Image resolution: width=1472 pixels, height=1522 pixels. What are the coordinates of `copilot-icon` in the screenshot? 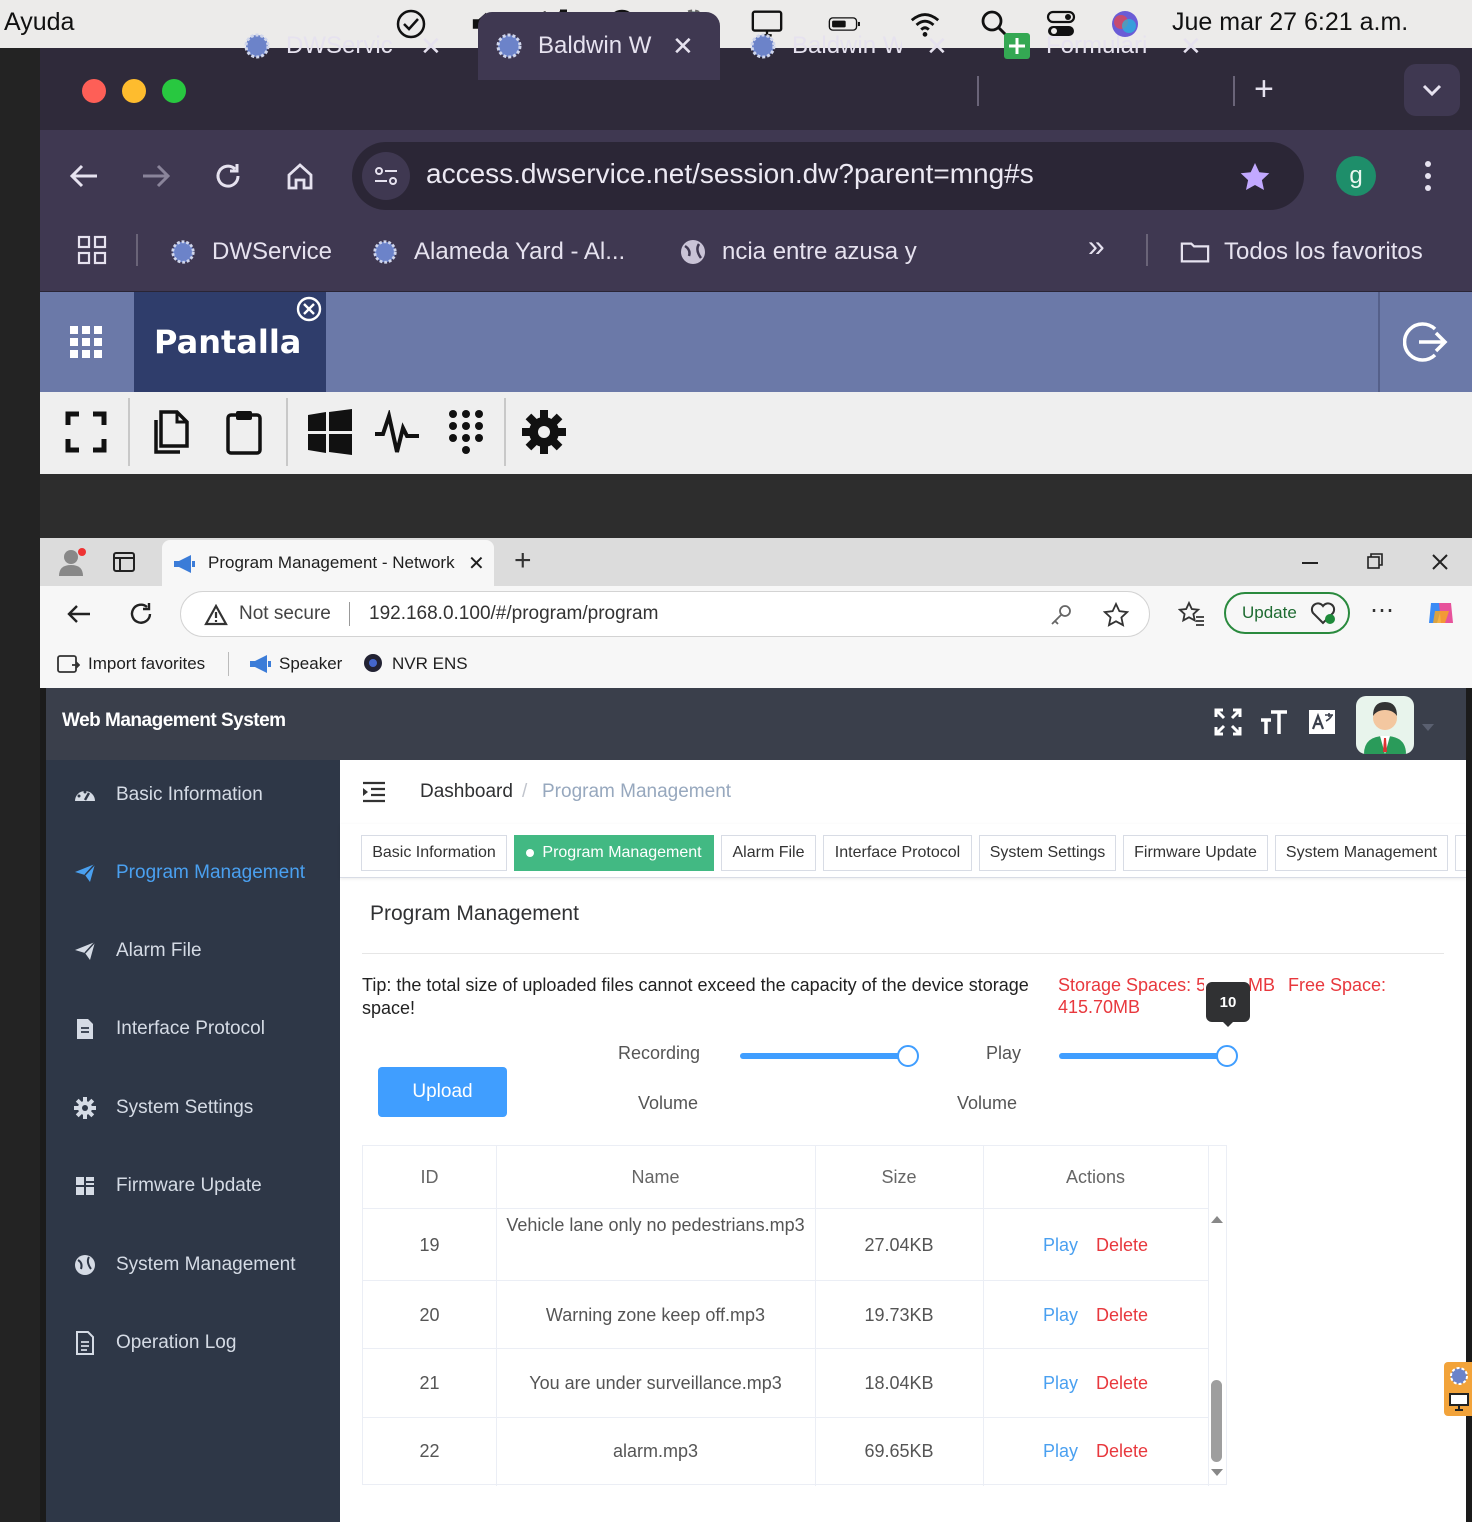 It's located at (1441, 613).